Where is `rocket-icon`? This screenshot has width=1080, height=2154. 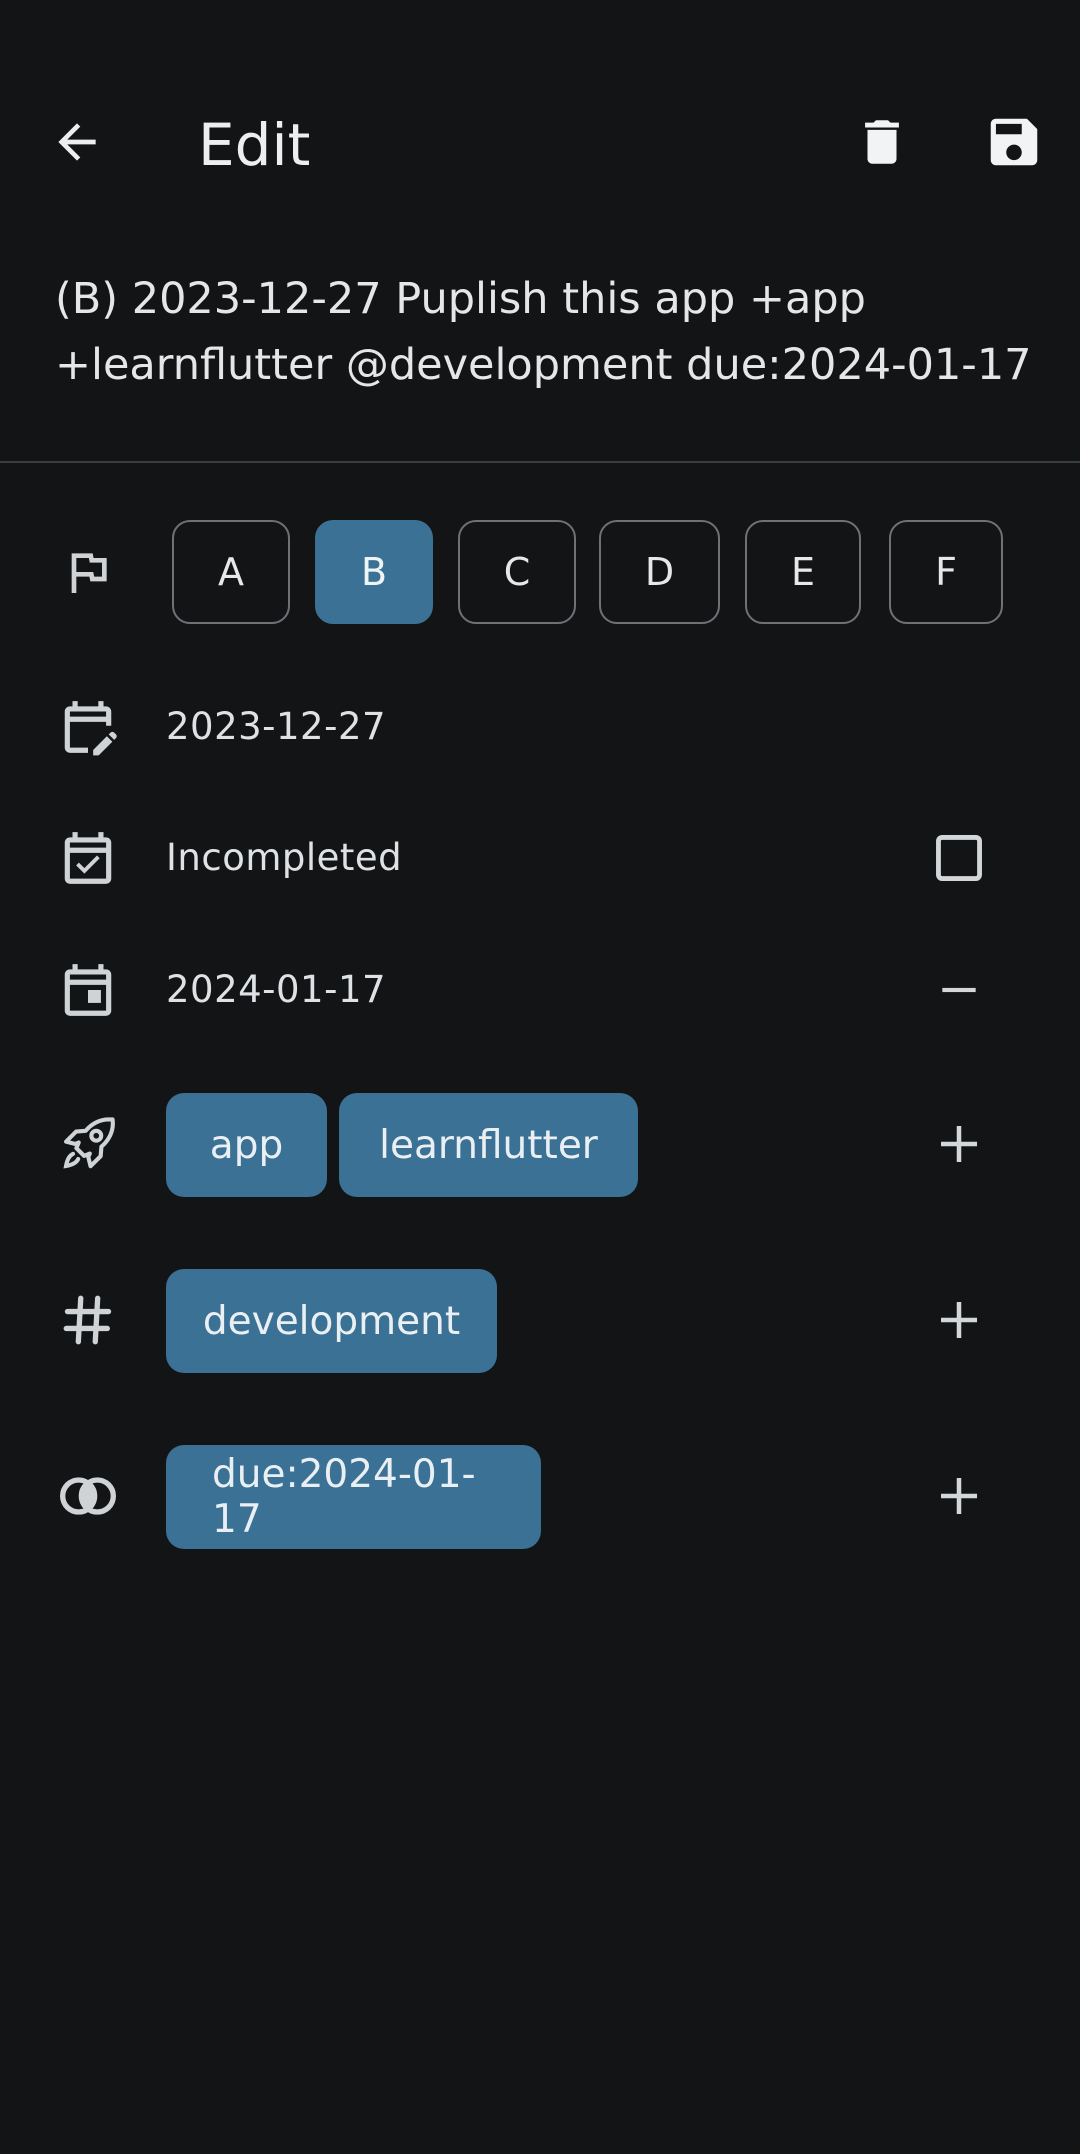 rocket-icon is located at coordinates (88, 1144).